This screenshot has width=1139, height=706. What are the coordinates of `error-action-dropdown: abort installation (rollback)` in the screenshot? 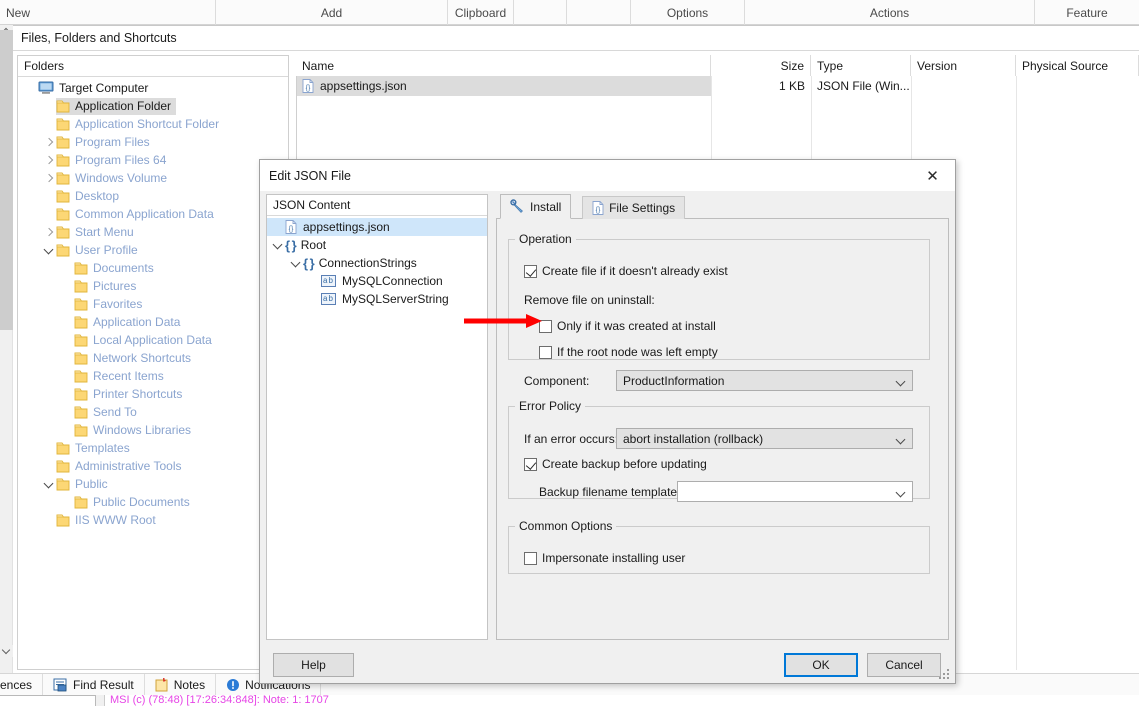 It's located at (764, 438).